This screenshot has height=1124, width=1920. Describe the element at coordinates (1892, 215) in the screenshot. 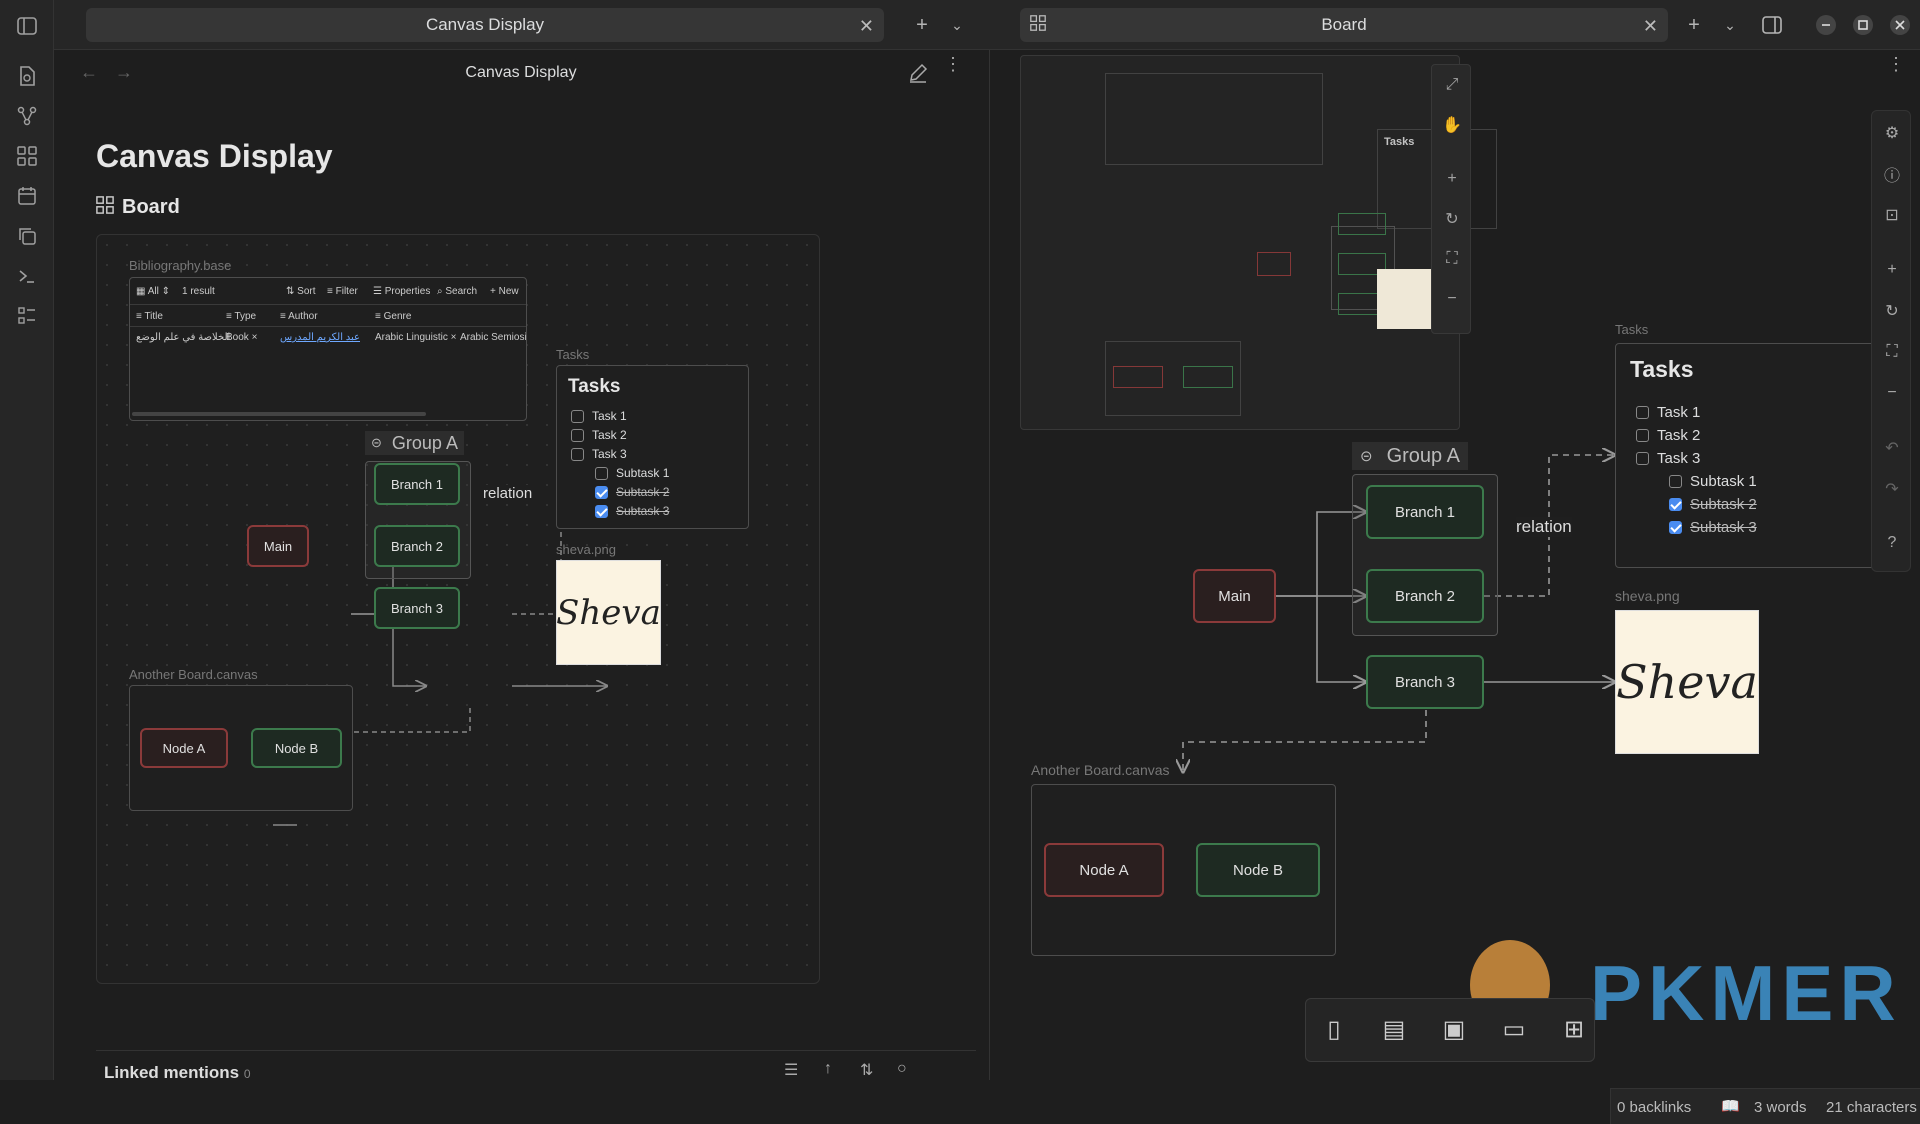

I see `focus-icon: ⊡` at that location.